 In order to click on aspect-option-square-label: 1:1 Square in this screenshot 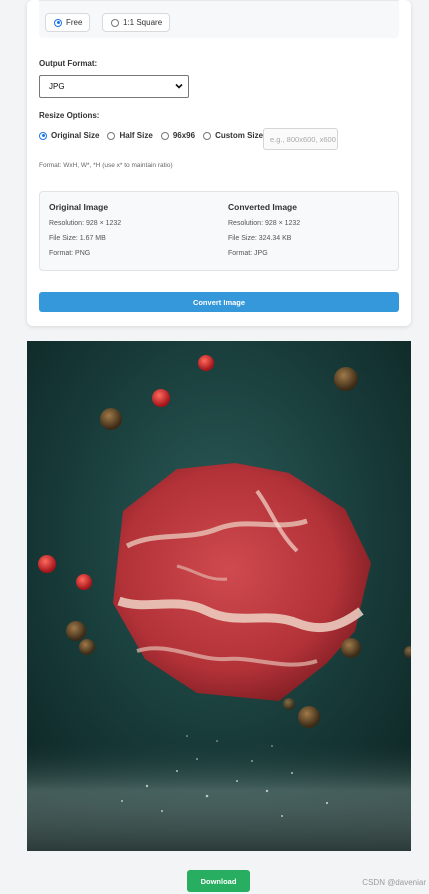, I will do `click(143, 22)`.